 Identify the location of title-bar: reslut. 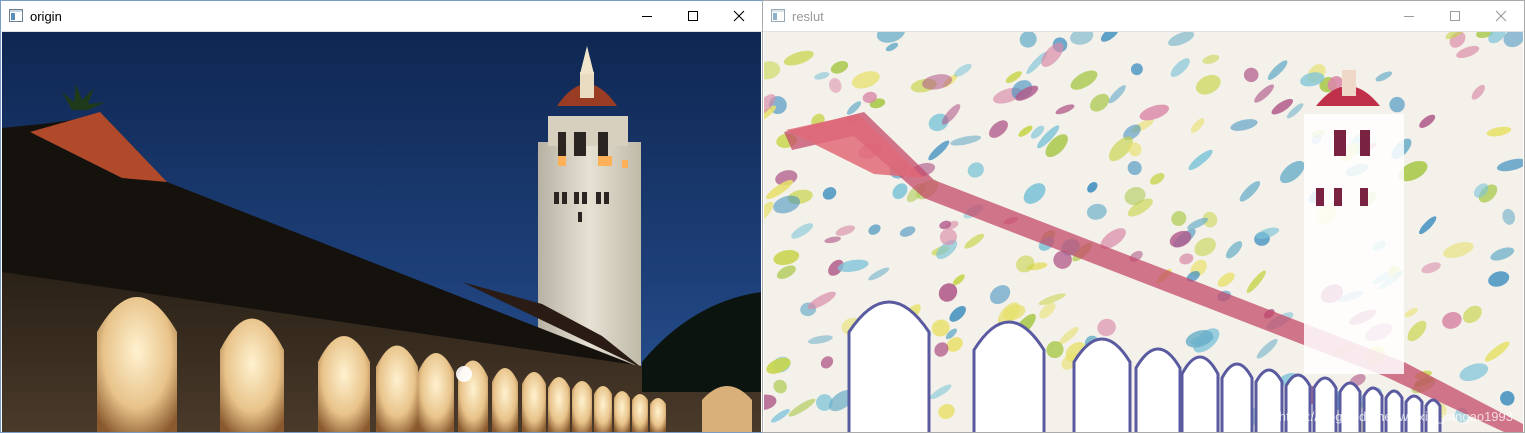
(1143, 16).